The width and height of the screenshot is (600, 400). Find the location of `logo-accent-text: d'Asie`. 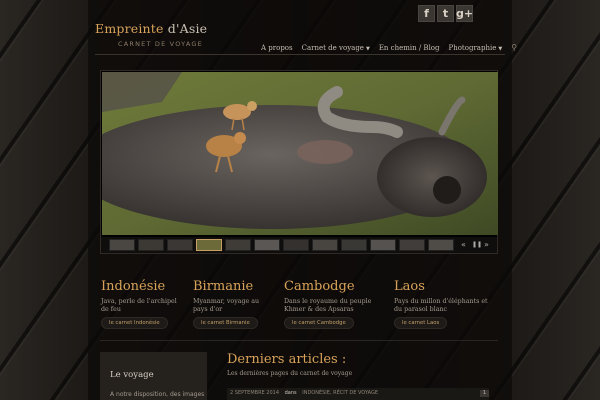

logo-accent-text: d'Asie is located at coordinates (185, 28).